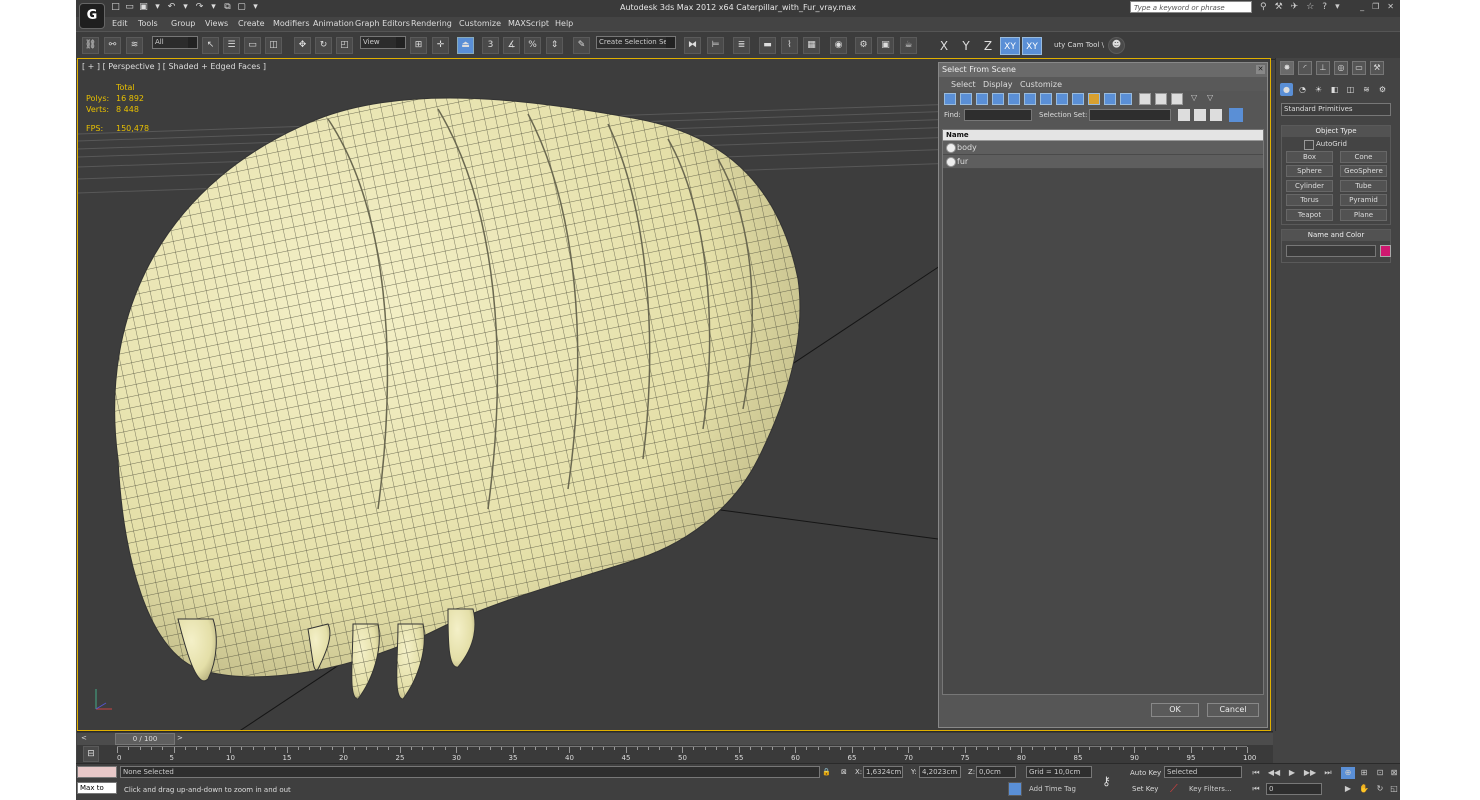 The image size is (1480, 800). I want to click on menu-animation: Animation, so click(333, 23).